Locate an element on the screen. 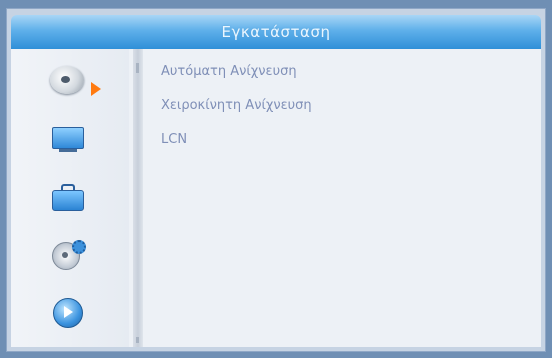  window-title: Εγκατάσταση is located at coordinates (276, 32).